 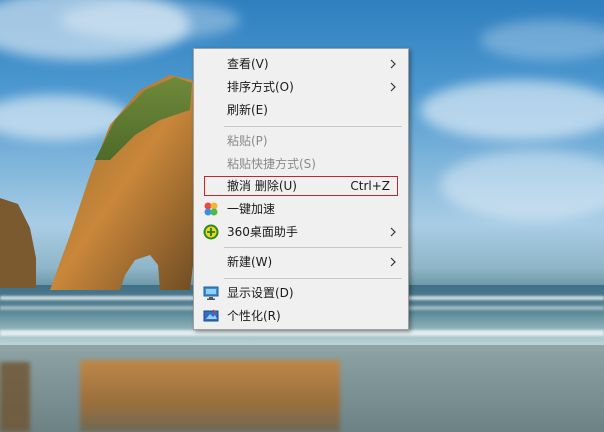 I want to click on menu-item-360-desktop-assistant: 360桌面助手, so click(x=301, y=232).